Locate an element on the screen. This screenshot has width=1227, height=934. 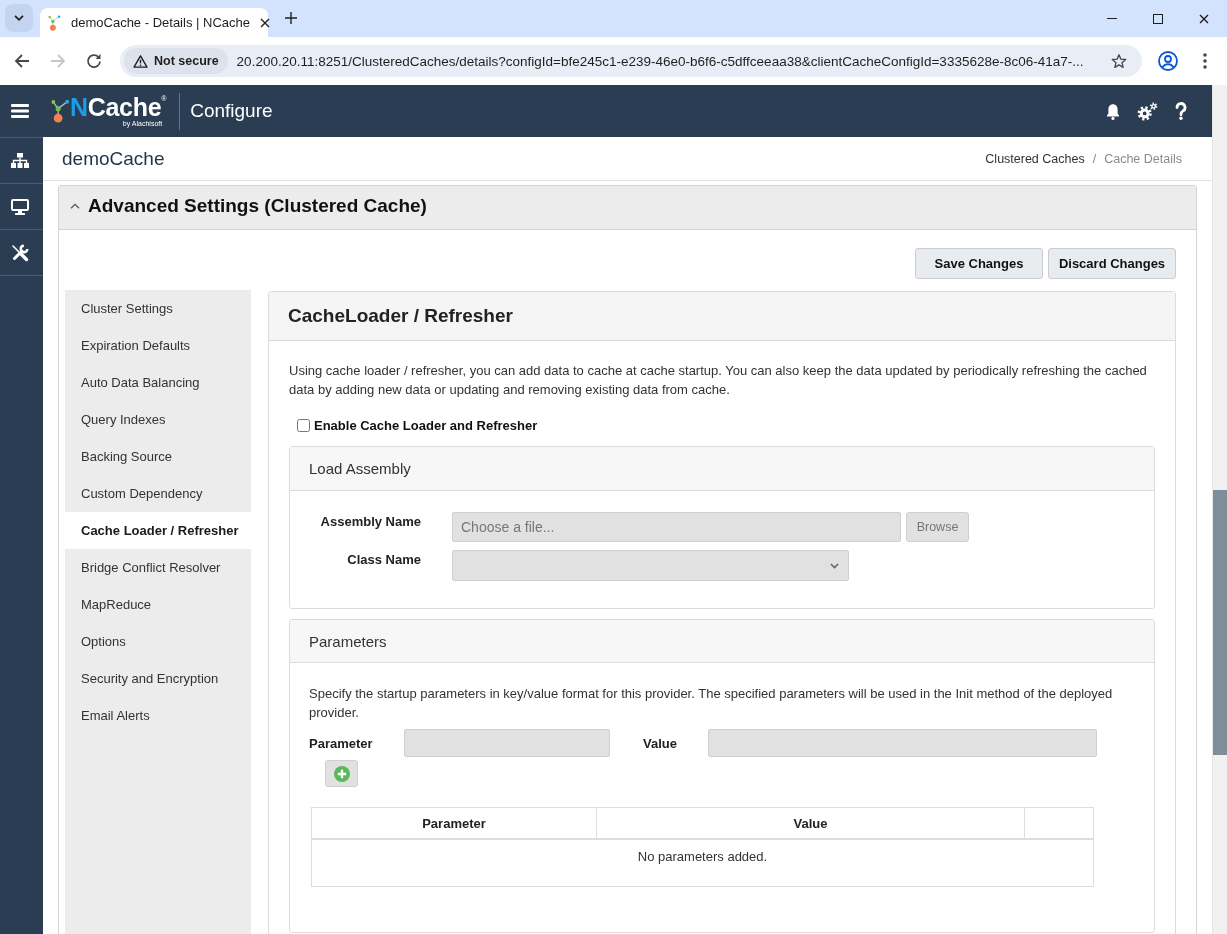
more-menu-icon is located at coordinates (1205, 61).